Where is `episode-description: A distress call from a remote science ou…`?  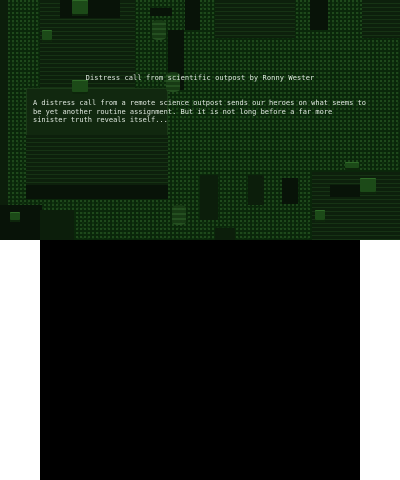 episode-description: A distress call from a remote science ou… is located at coordinates (199, 111).